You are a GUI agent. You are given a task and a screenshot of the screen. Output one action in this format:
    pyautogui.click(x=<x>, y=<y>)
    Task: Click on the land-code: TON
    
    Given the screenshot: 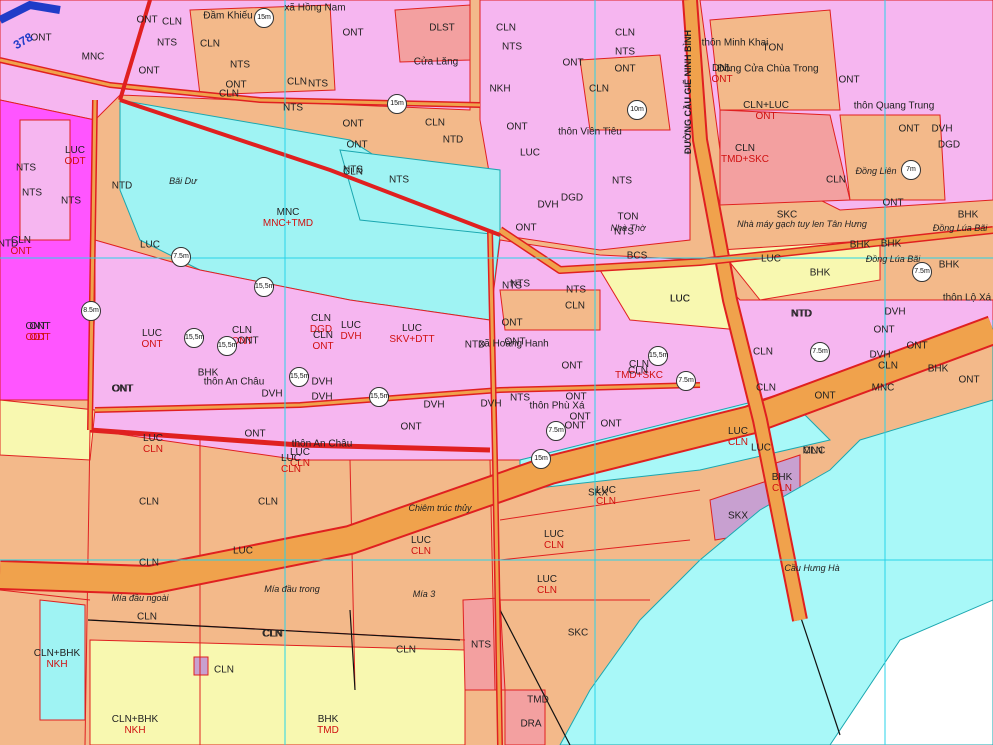 What is the action you would take?
    pyautogui.click(x=628, y=217)
    